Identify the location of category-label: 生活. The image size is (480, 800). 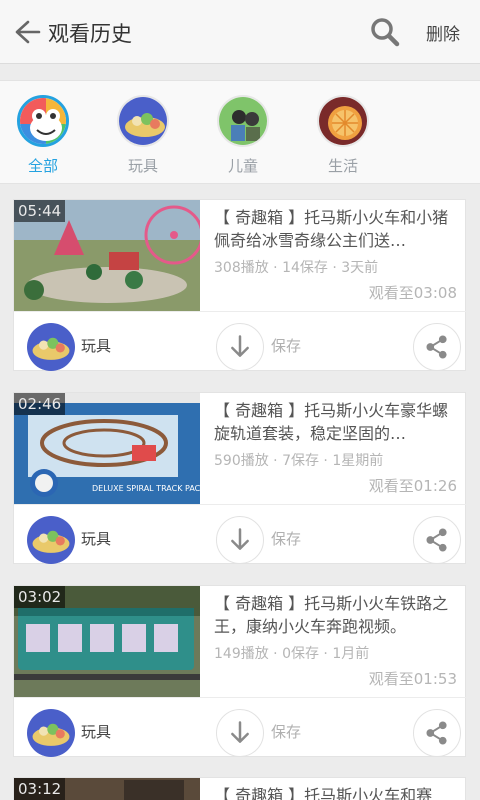
(342, 166).